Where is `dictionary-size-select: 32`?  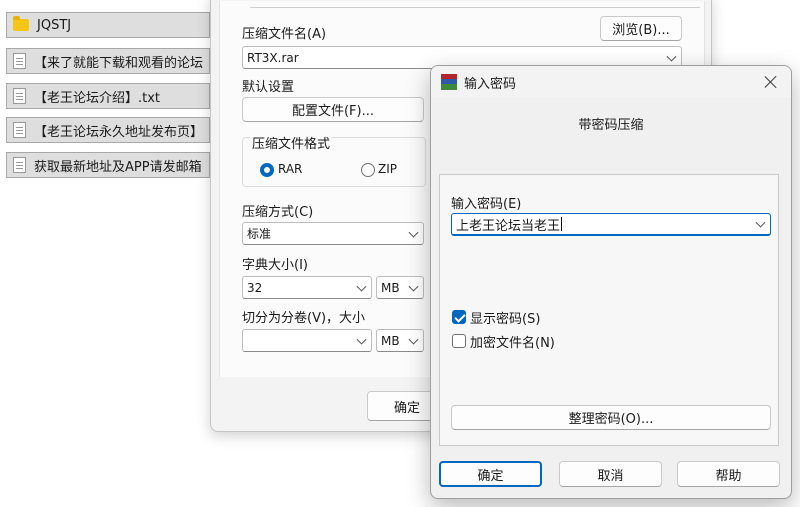
dictionary-size-select: 32 is located at coordinates (307, 287).